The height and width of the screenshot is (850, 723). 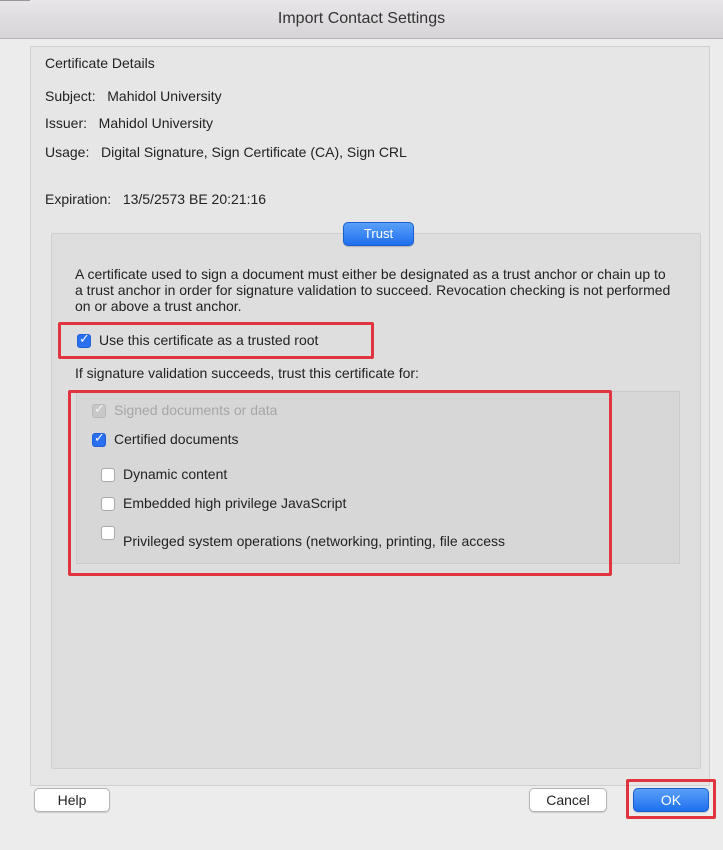 I want to click on window-title: Import Contact Settings, so click(x=361, y=19).